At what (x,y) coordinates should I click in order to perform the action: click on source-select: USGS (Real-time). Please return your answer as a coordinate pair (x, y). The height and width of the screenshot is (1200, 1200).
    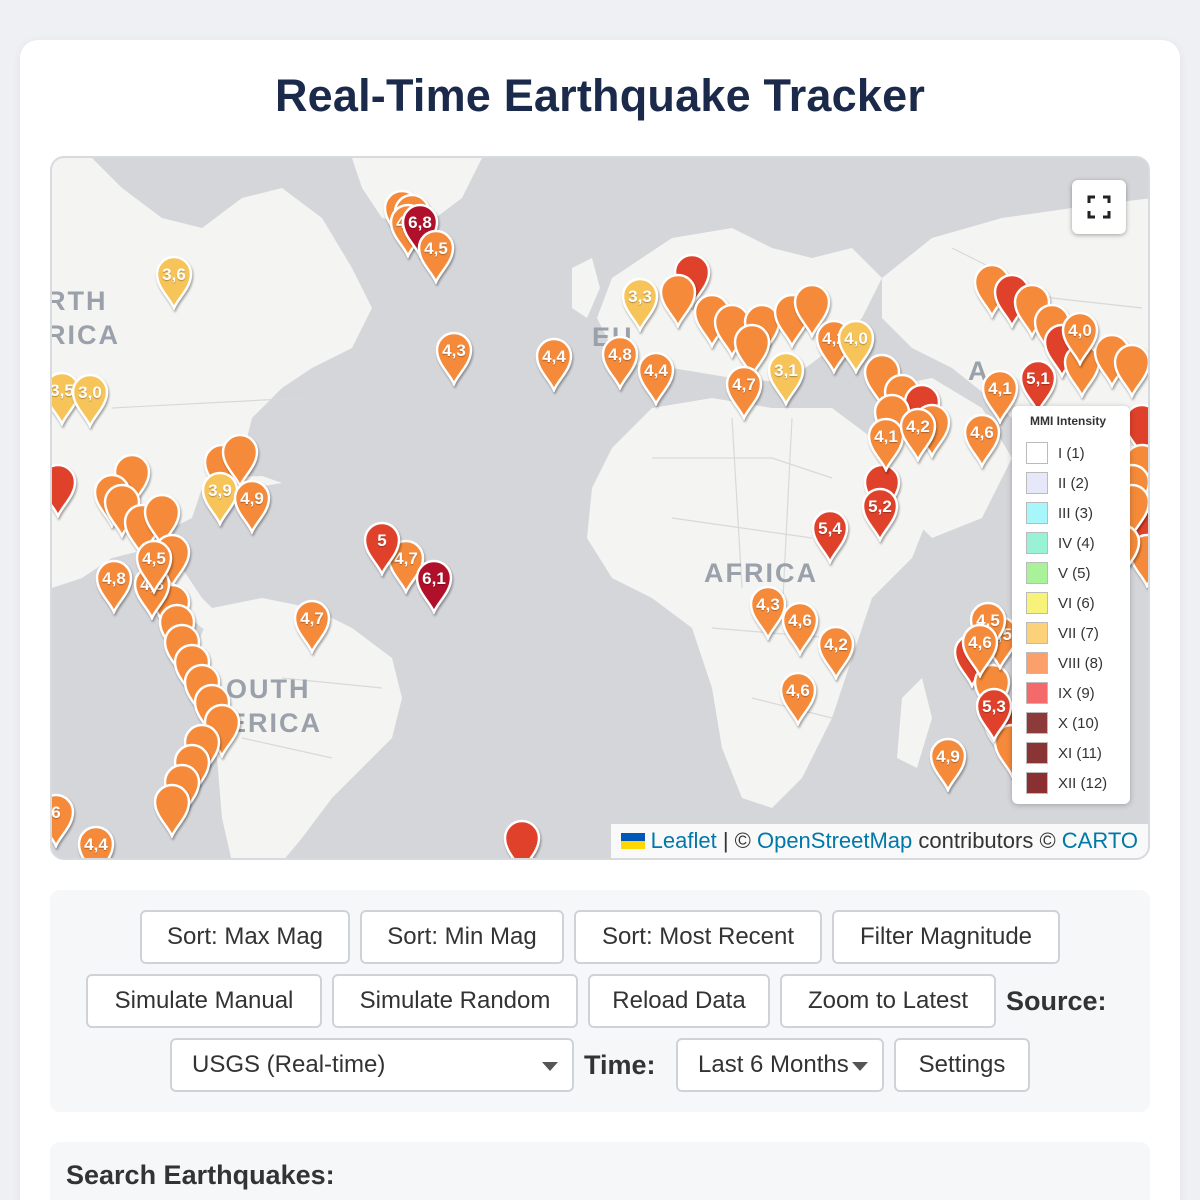
    Looking at the image, I should click on (372, 1065).